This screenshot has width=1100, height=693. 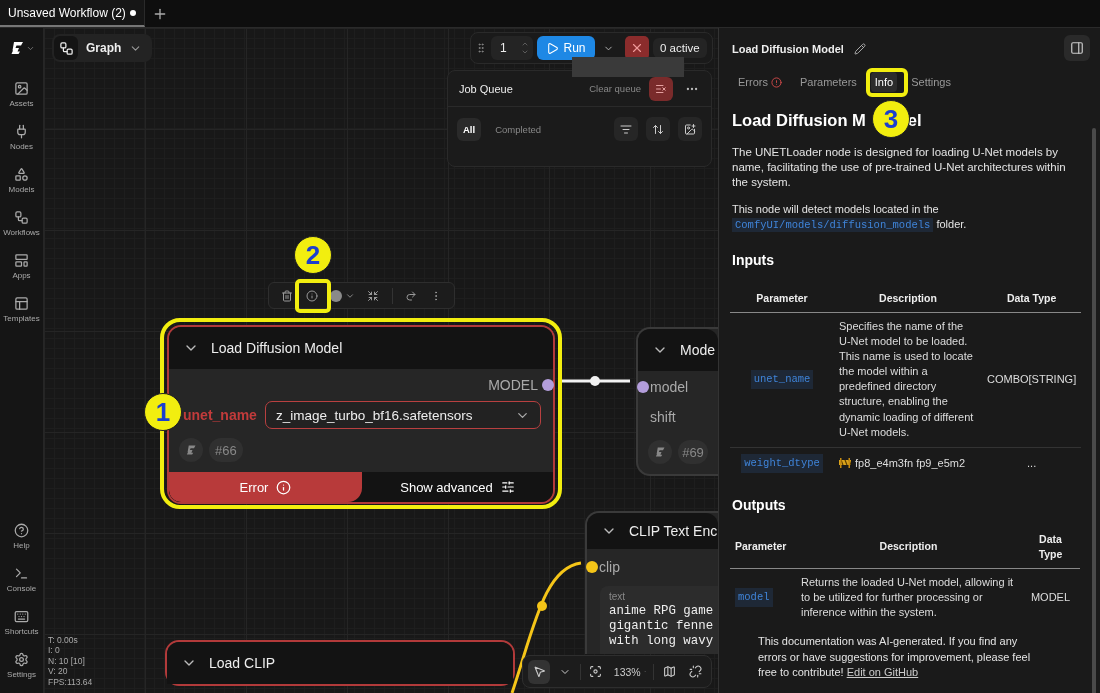 What do you see at coordinates (373, 295) in the screenshot?
I see `shrink-icon` at bounding box center [373, 295].